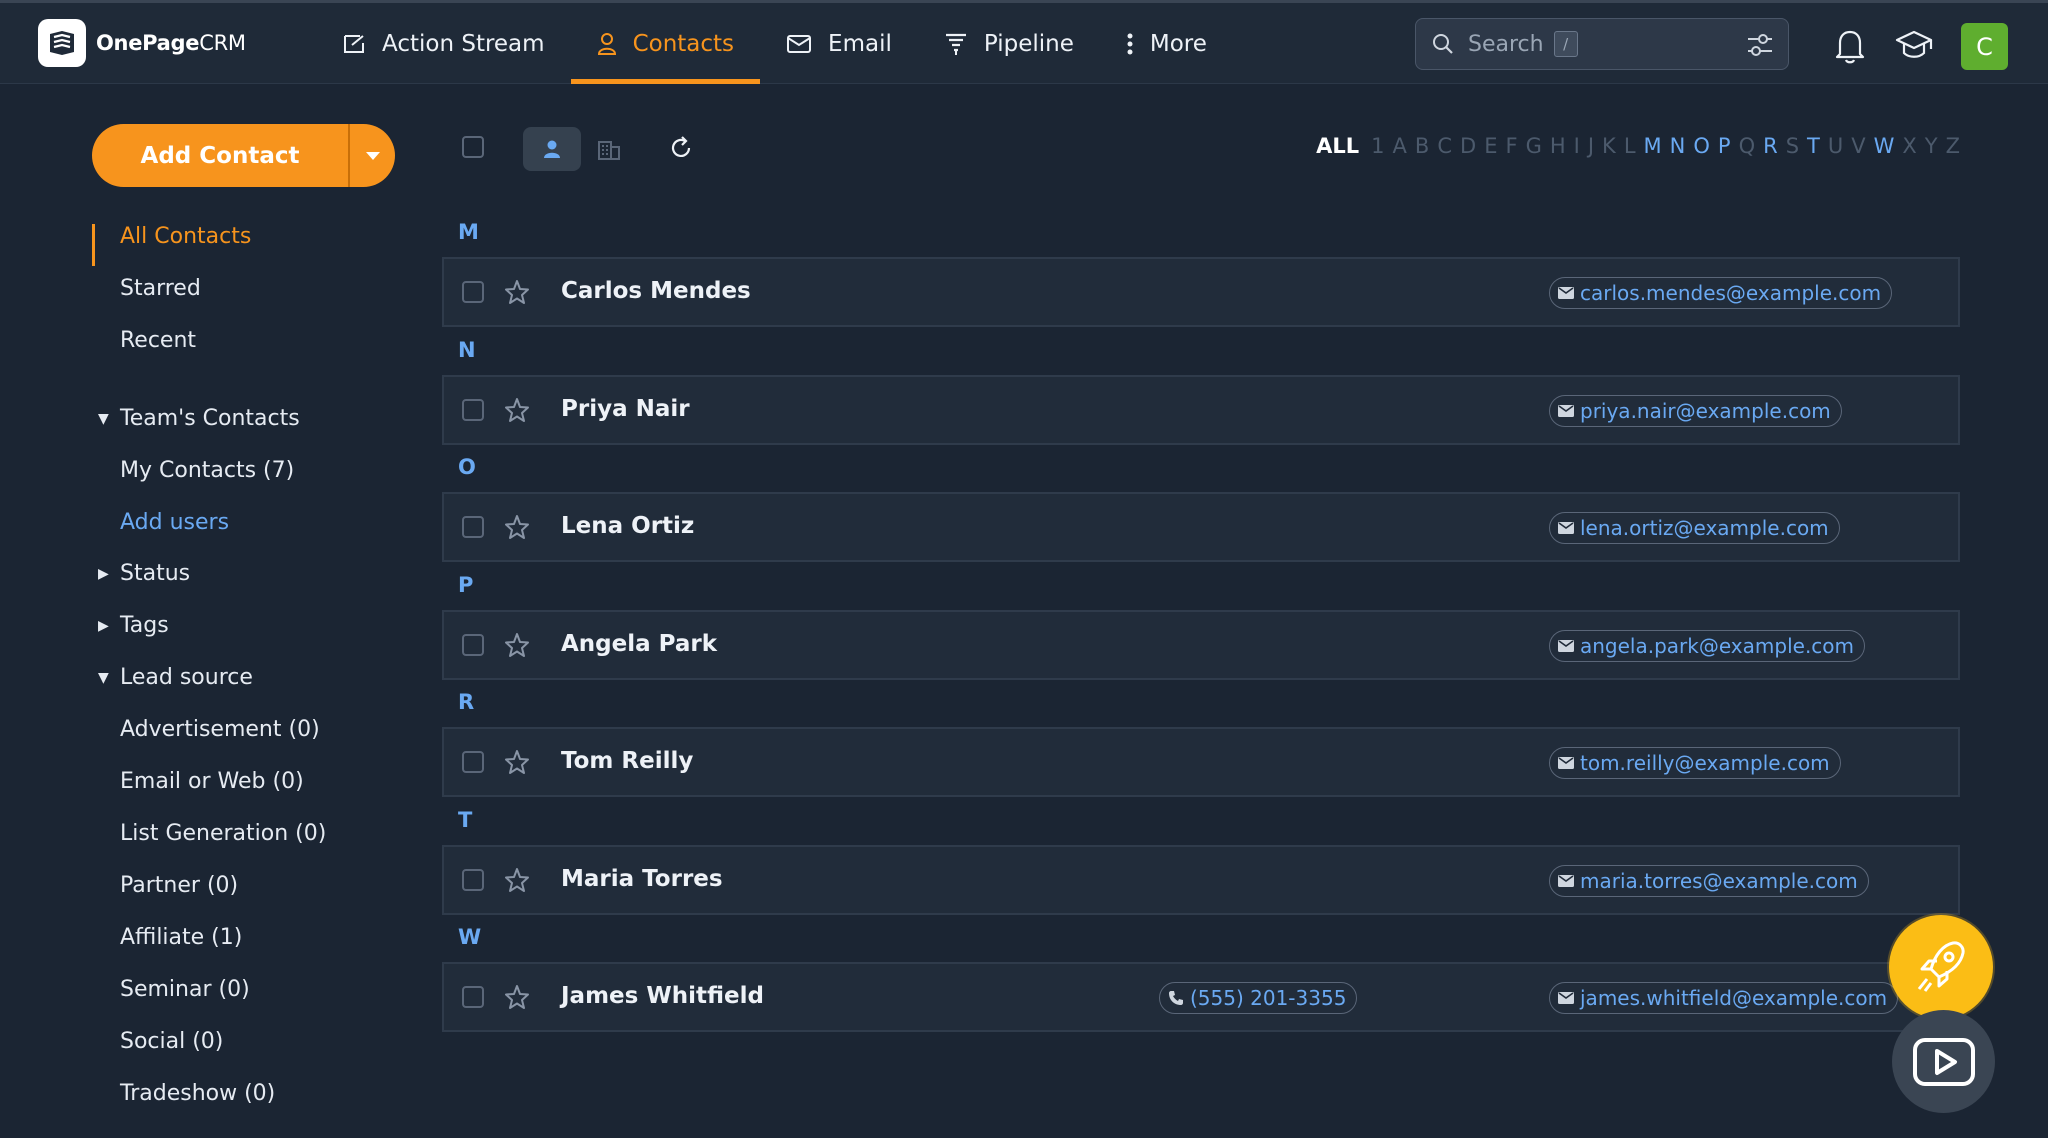 The height and width of the screenshot is (1138, 2048). Describe the element at coordinates (1747, 146) in the screenshot. I see `alpha-letter: Q` at that location.